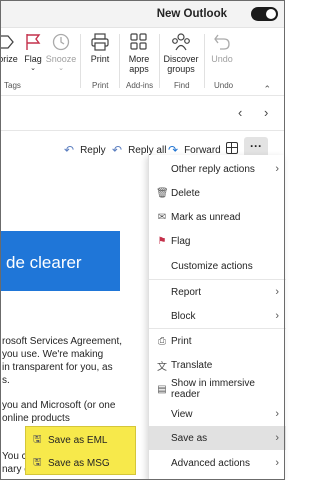 Image resolution: width=320 pixels, height=480 pixels. I want to click on immersive-view-icon, so click(232, 148).